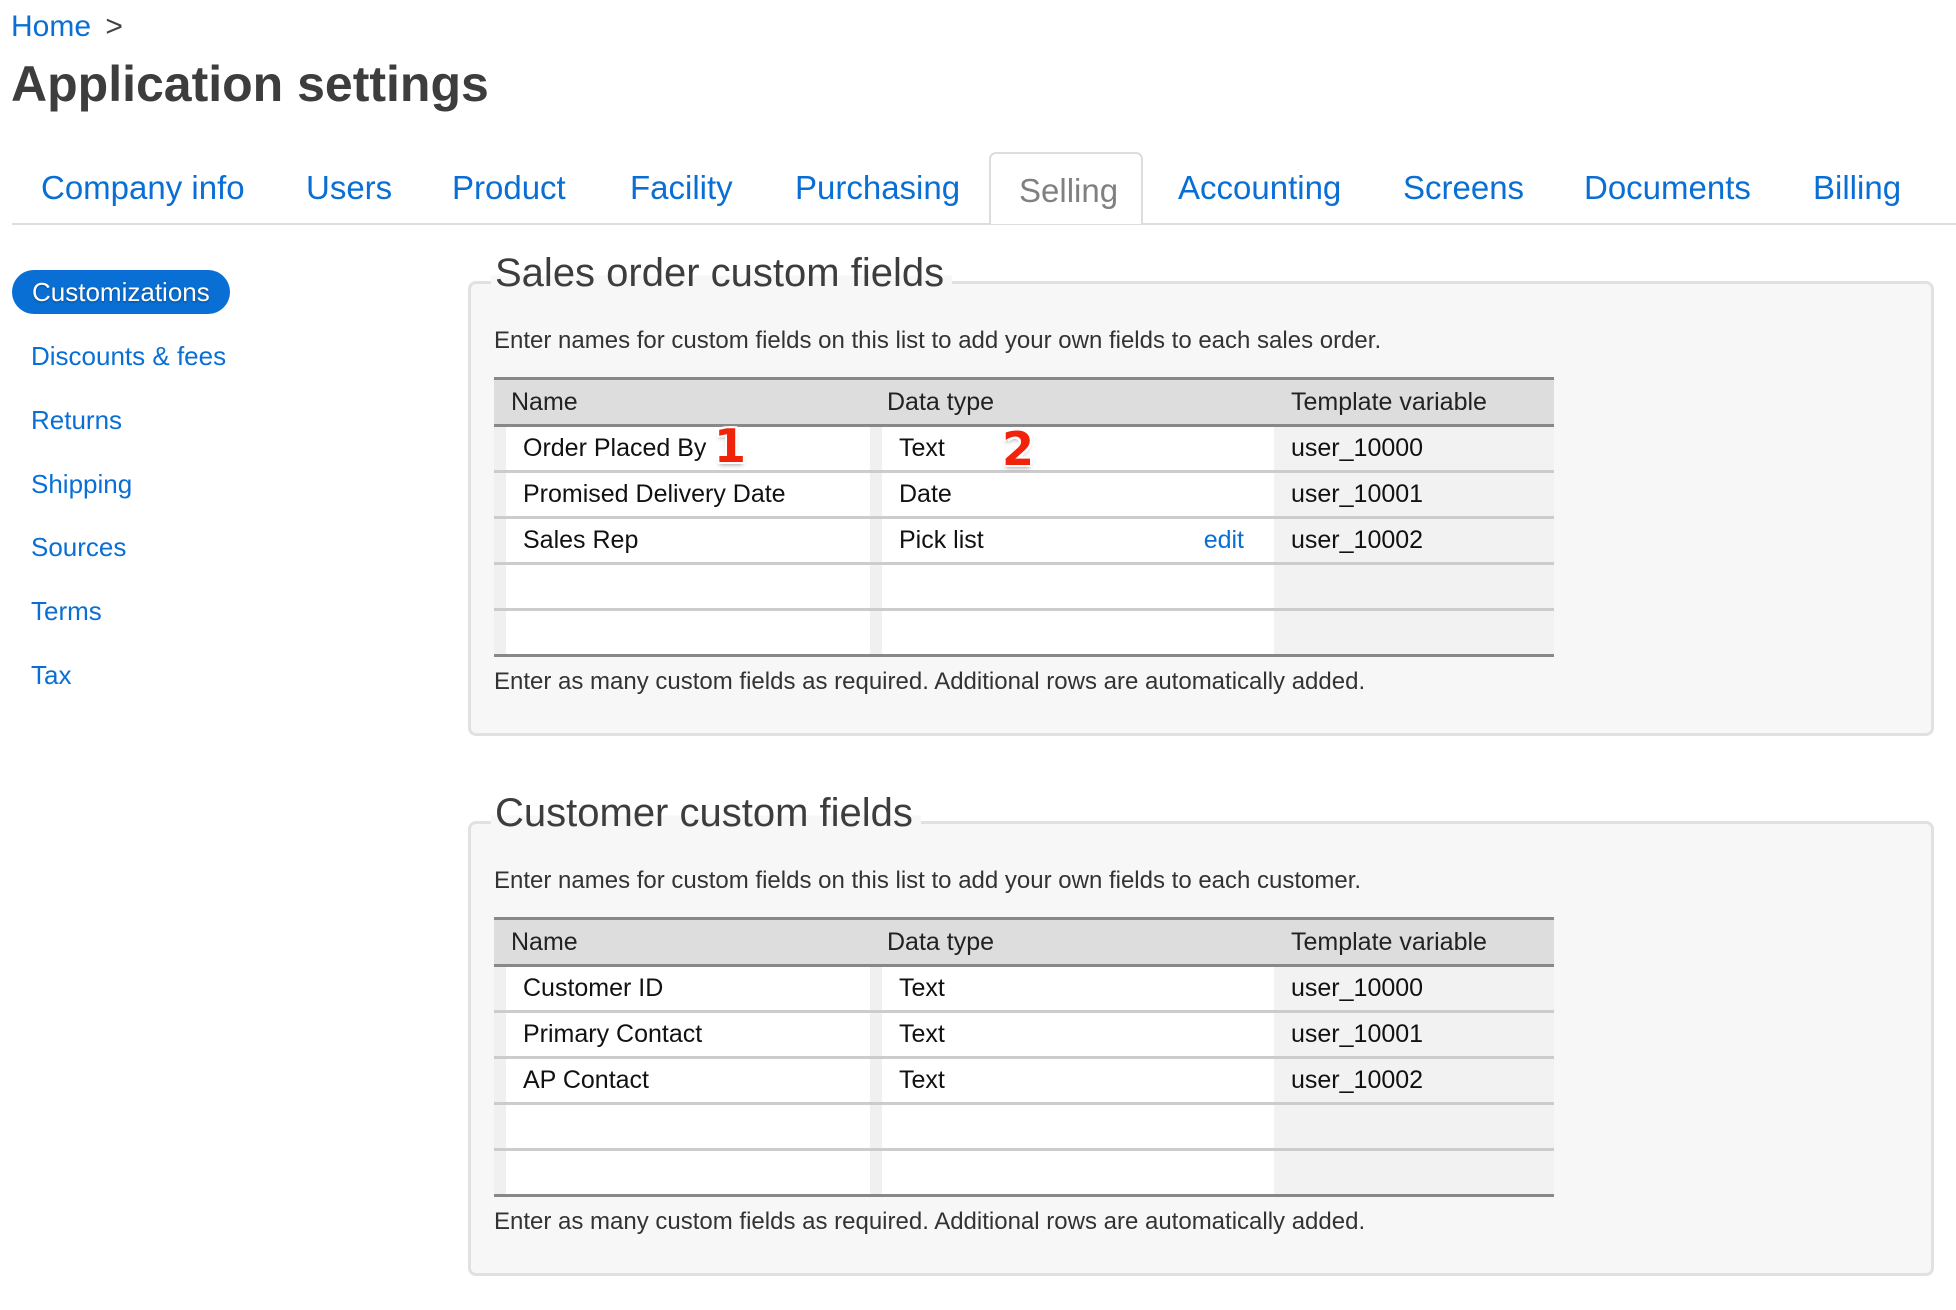  I want to click on sidebar-item-tax: Tax, so click(51, 675).